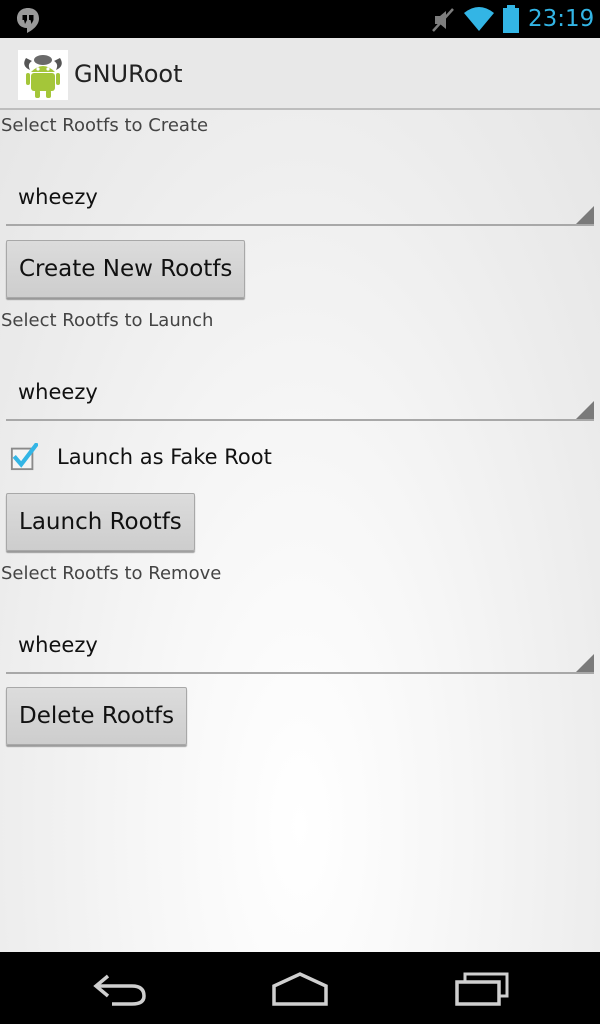  Describe the element at coordinates (479, 19) in the screenshot. I see `wifi-icon` at that location.